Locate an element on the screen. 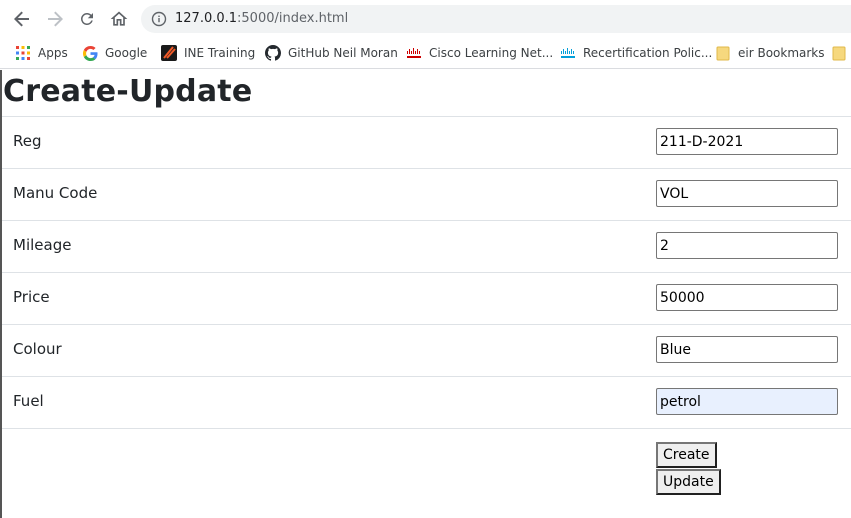 This screenshot has height=518, width=851. home-icon is located at coordinates (119, 19).